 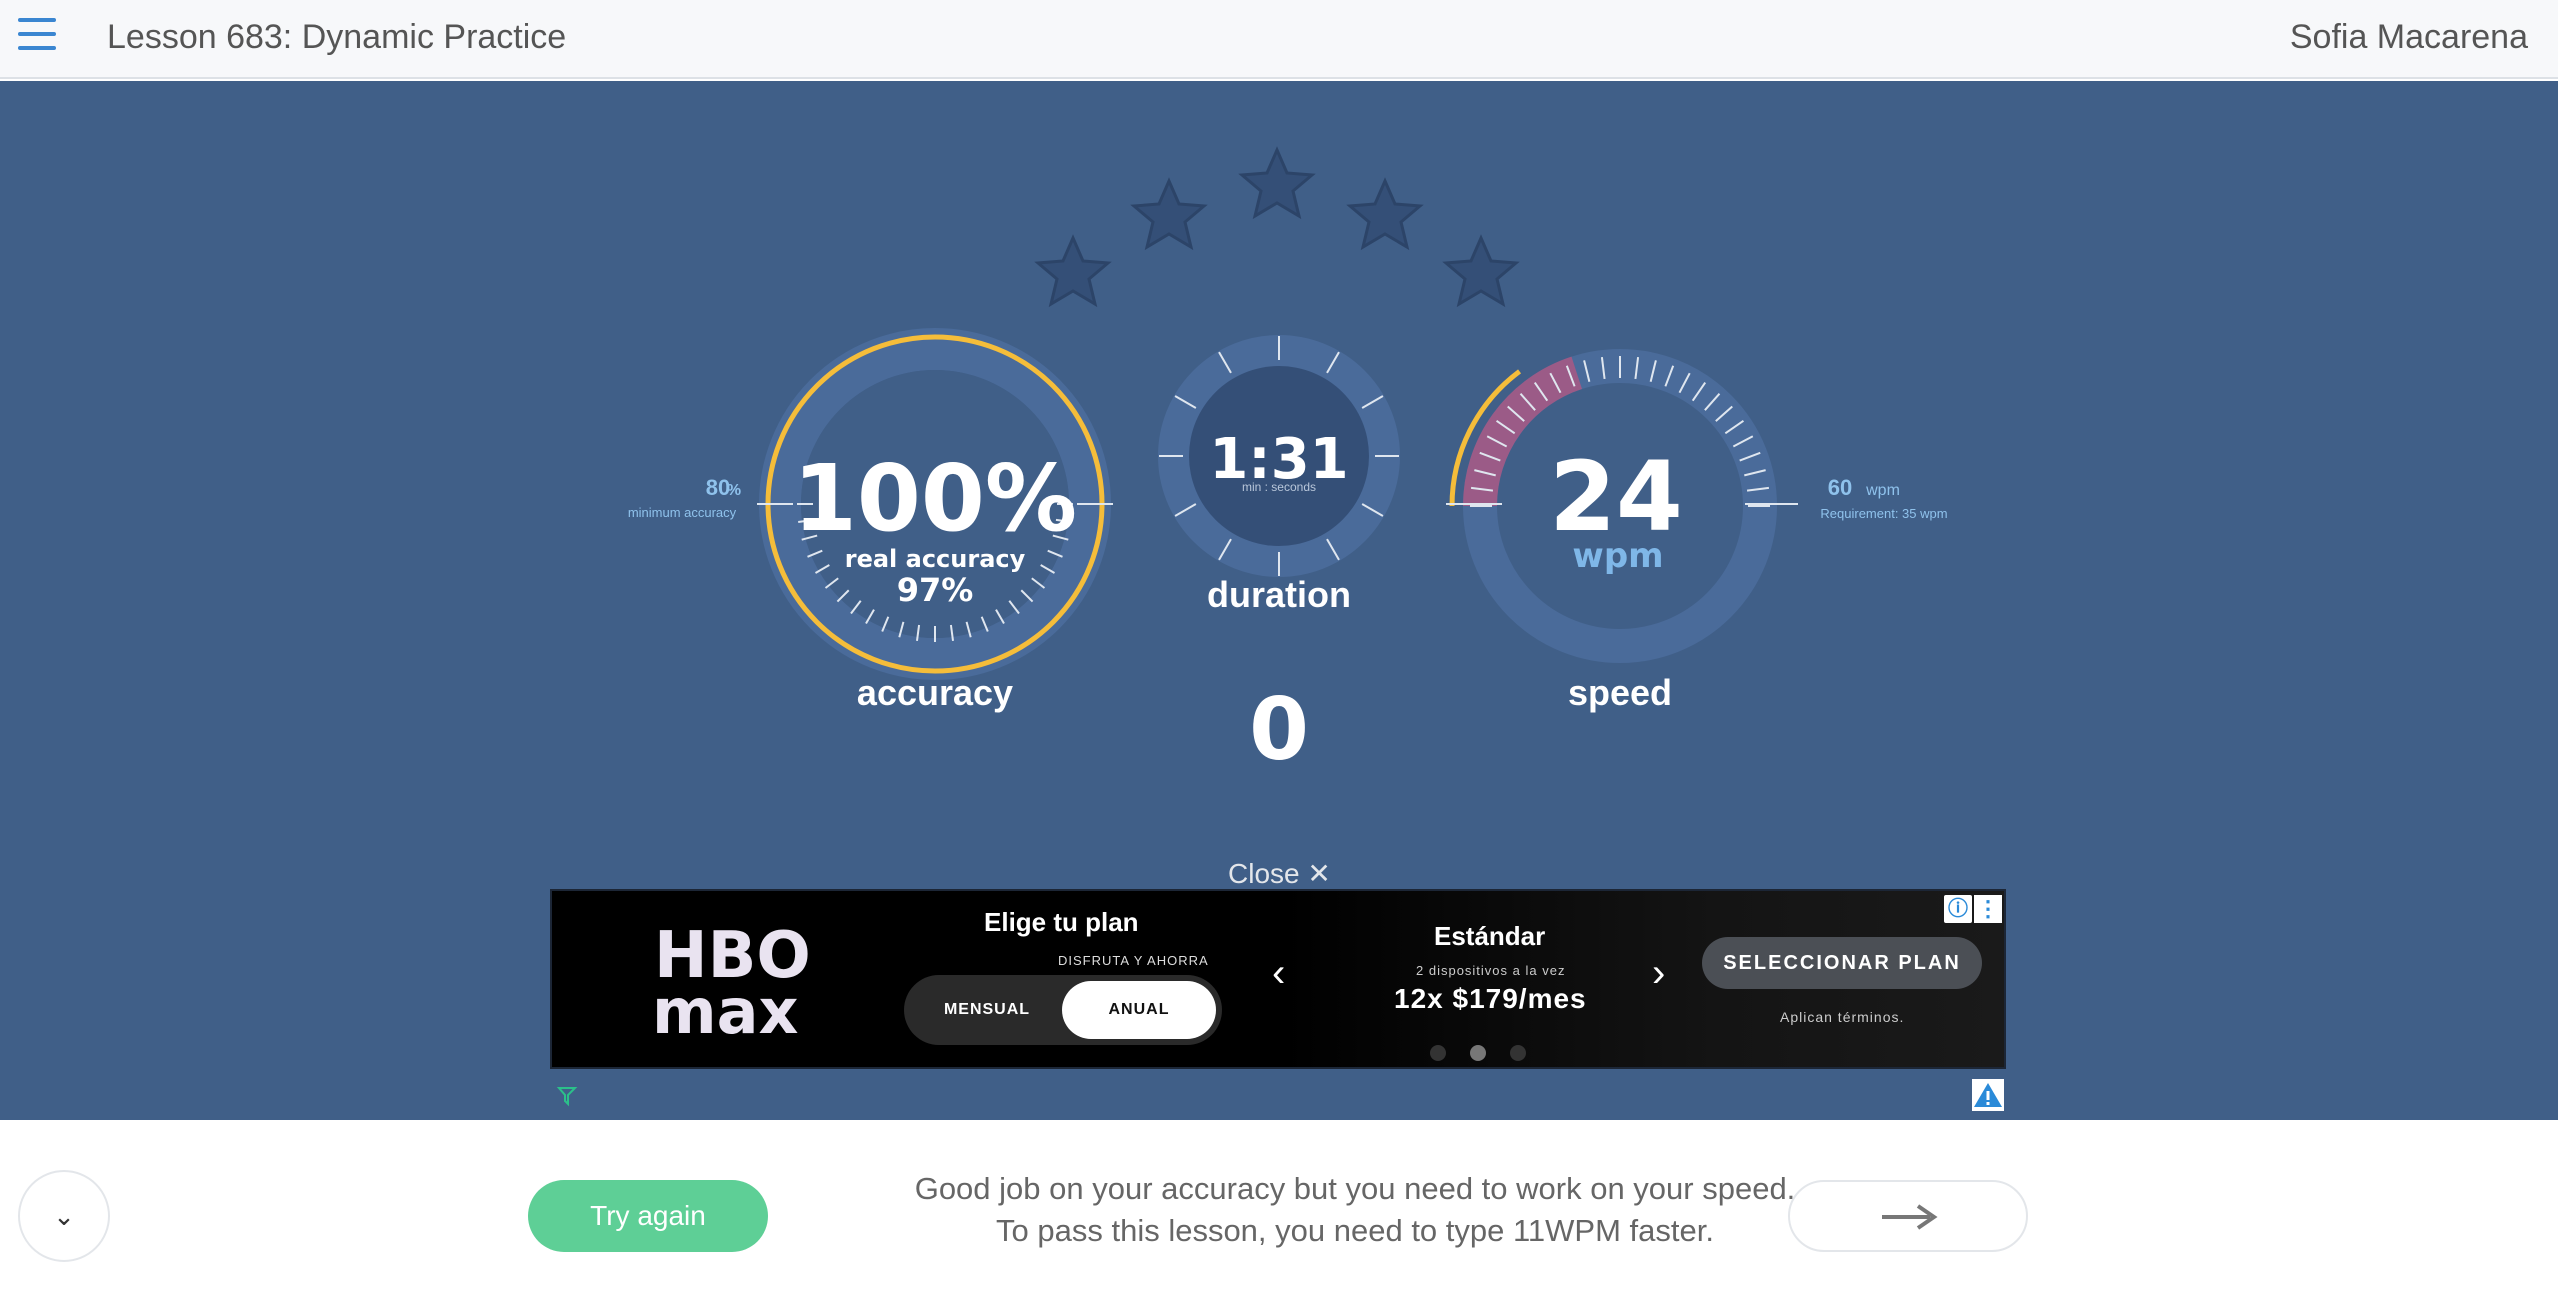 I want to click on duration-gauge: 1:31 min : seconds duration 0, so click(x=1279, y=557).